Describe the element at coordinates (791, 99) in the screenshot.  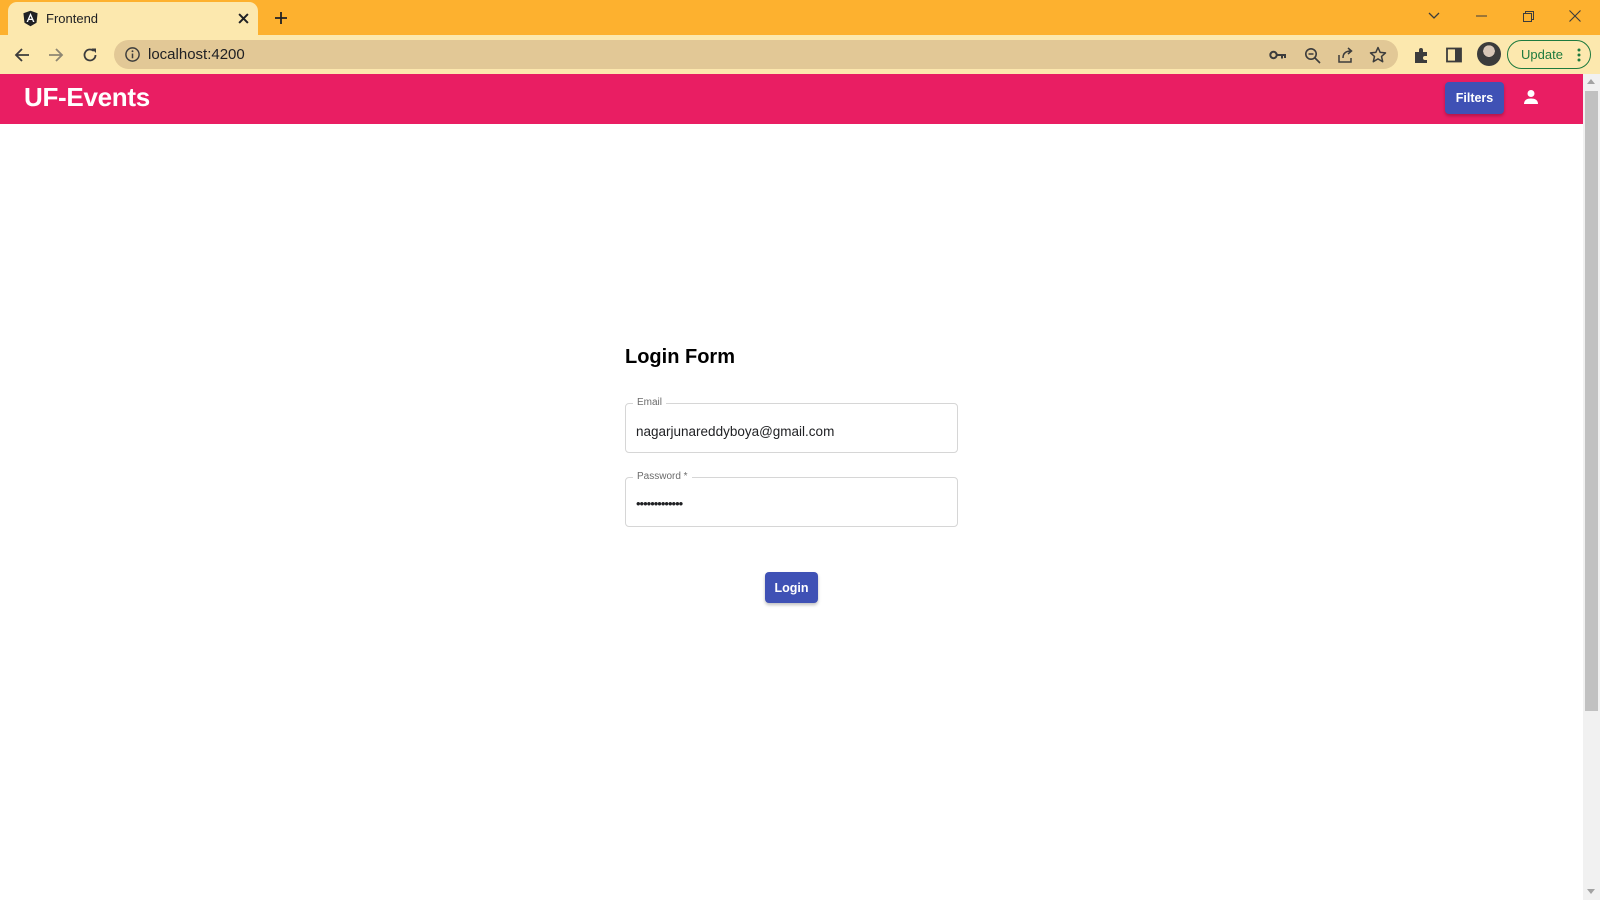
I see `app-toolbar: UF-Events Filters` at that location.